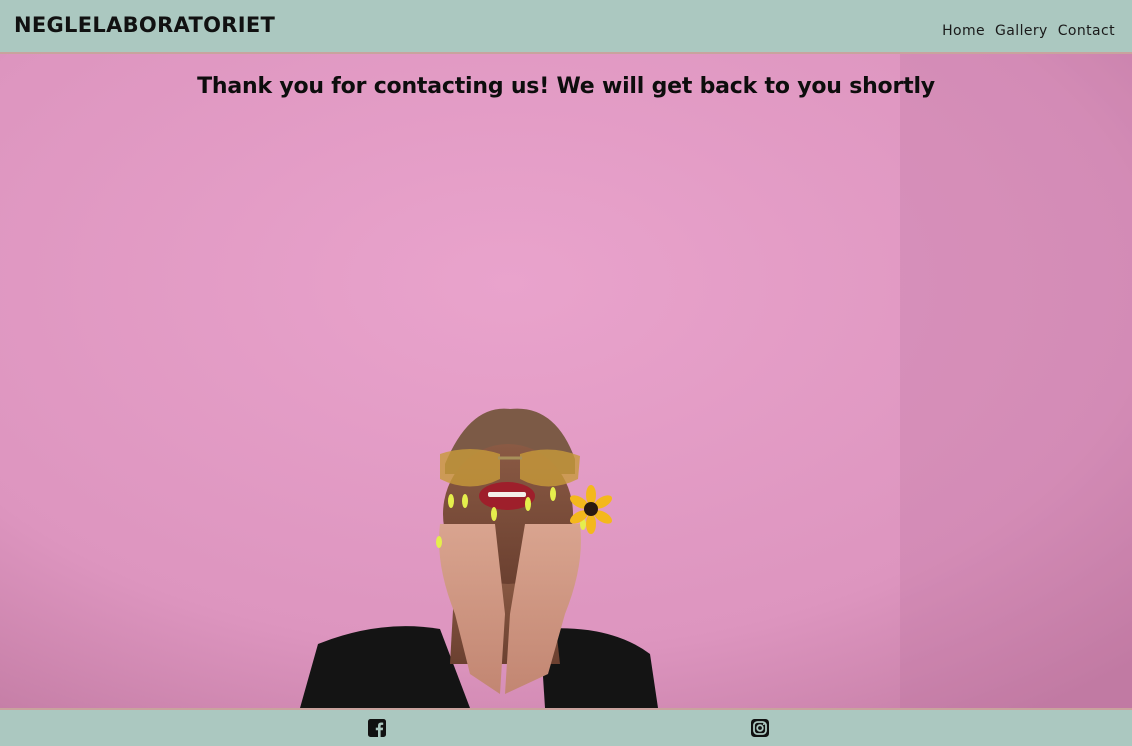 This screenshot has width=1132, height=746. What do you see at coordinates (566, 27) in the screenshot?
I see `site-header: NEGLELABORATORIET Home Gallery Contact` at bounding box center [566, 27].